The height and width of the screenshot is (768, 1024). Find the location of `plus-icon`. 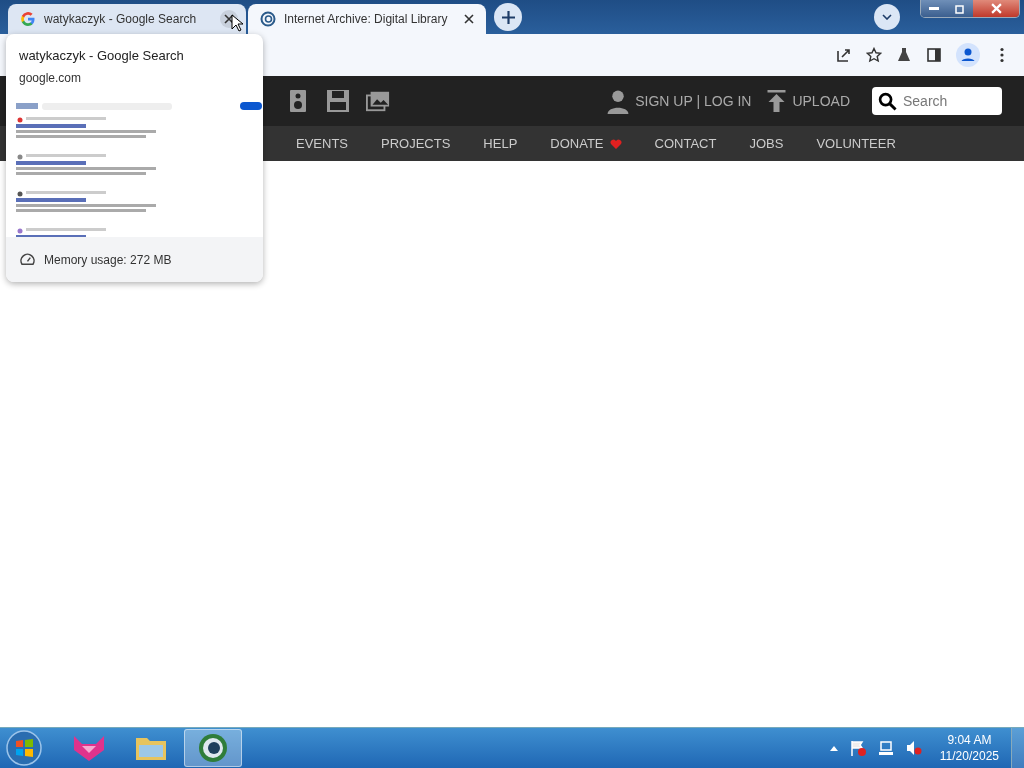

plus-icon is located at coordinates (508, 17).